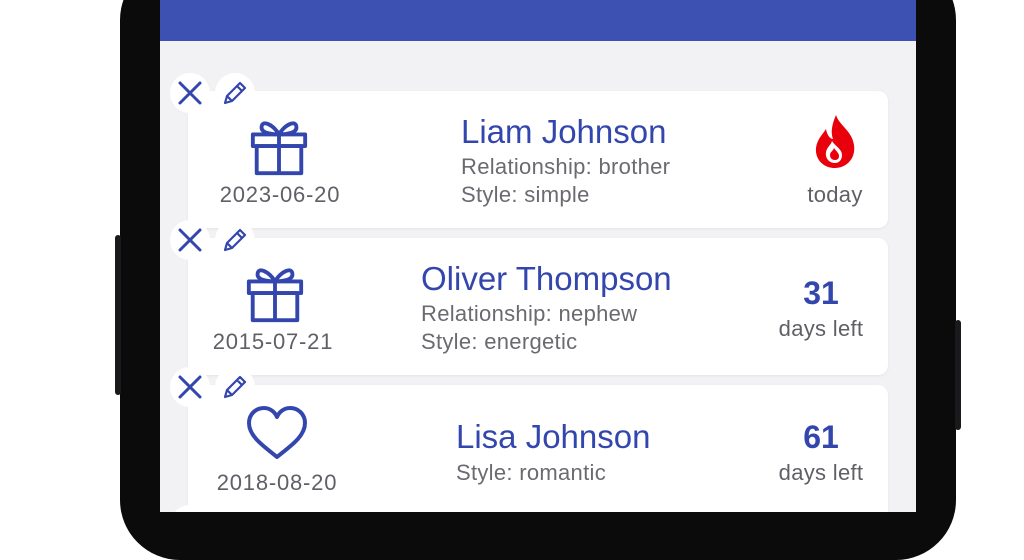 The image size is (1024, 560). Describe the element at coordinates (538, 20) in the screenshot. I see `app-bar` at that location.